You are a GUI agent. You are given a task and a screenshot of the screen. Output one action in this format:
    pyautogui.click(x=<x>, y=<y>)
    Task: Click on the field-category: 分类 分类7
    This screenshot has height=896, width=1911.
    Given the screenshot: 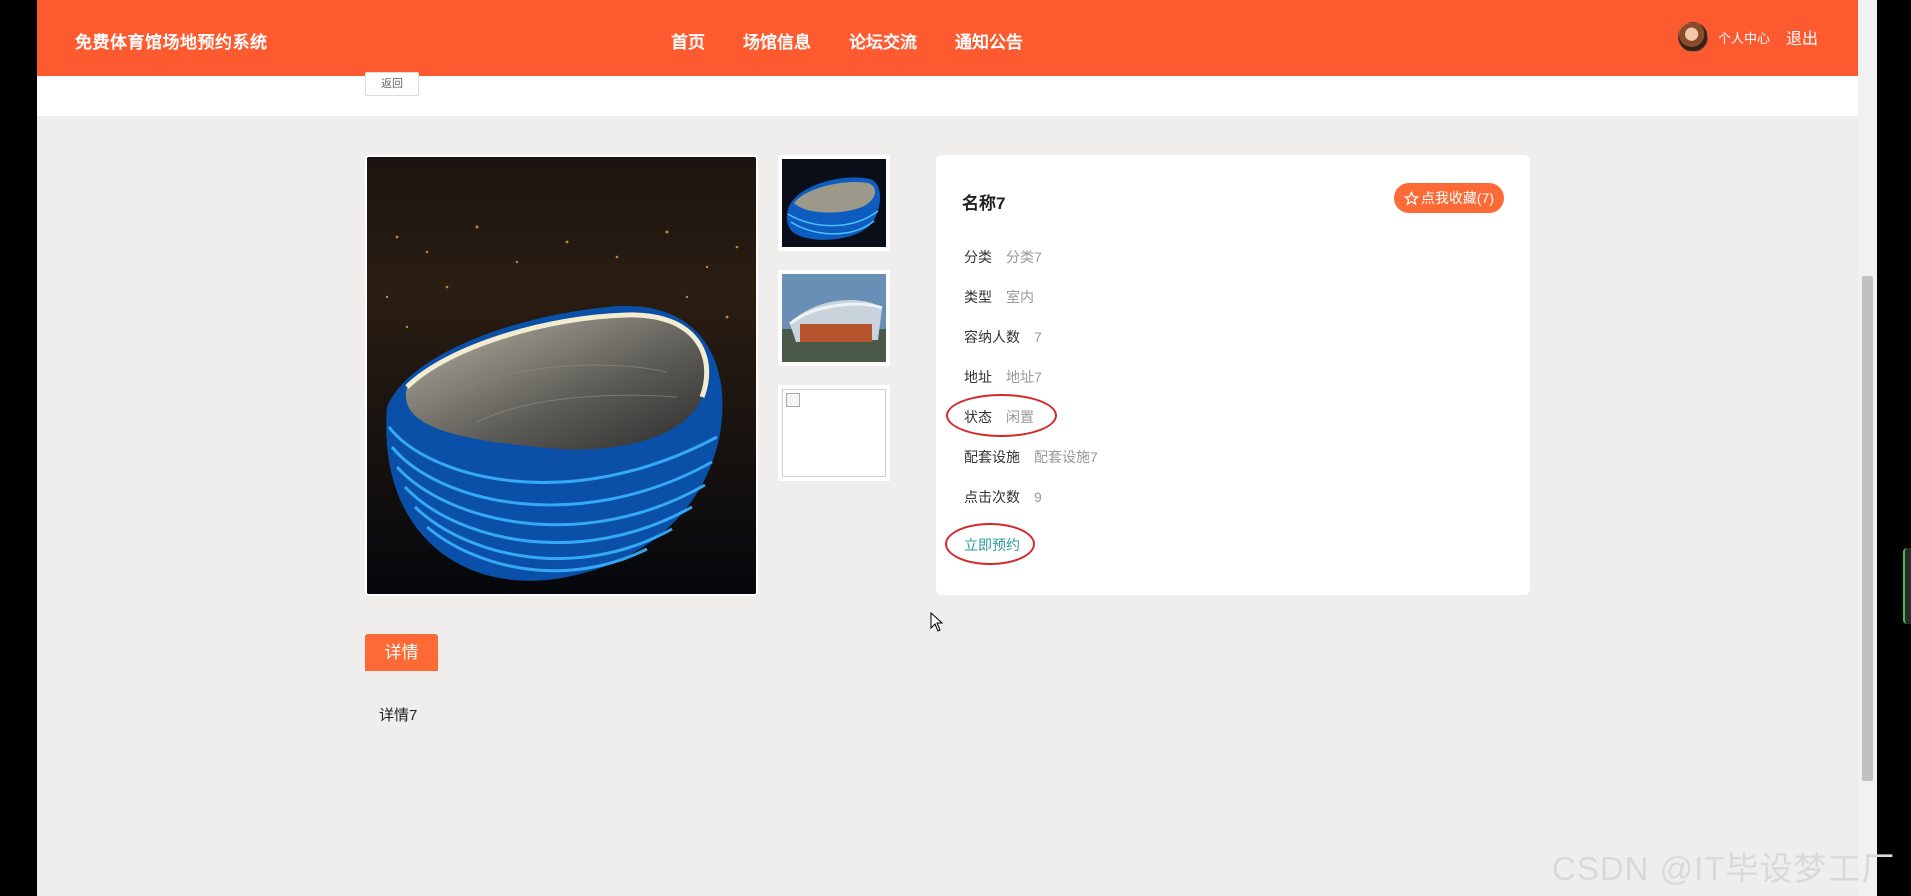 What is the action you would take?
    pyautogui.click(x=1003, y=257)
    